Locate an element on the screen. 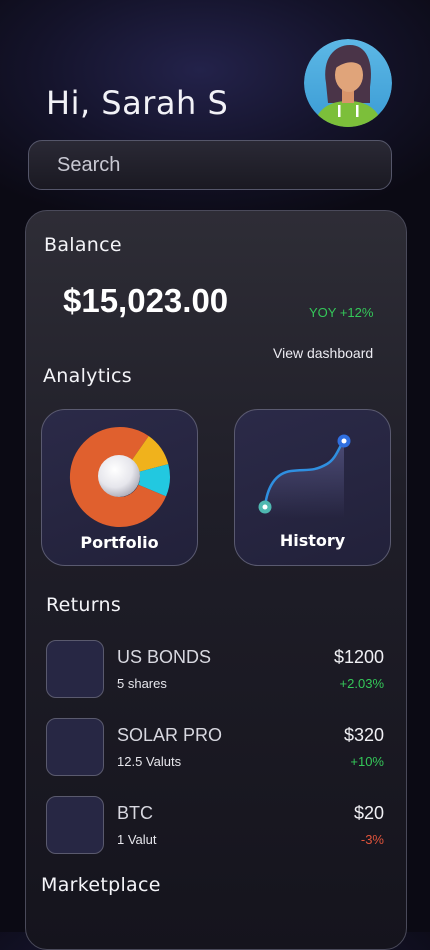 Image resolution: width=430 pixels, height=950 pixels. history-card: History is located at coordinates (312, 487).